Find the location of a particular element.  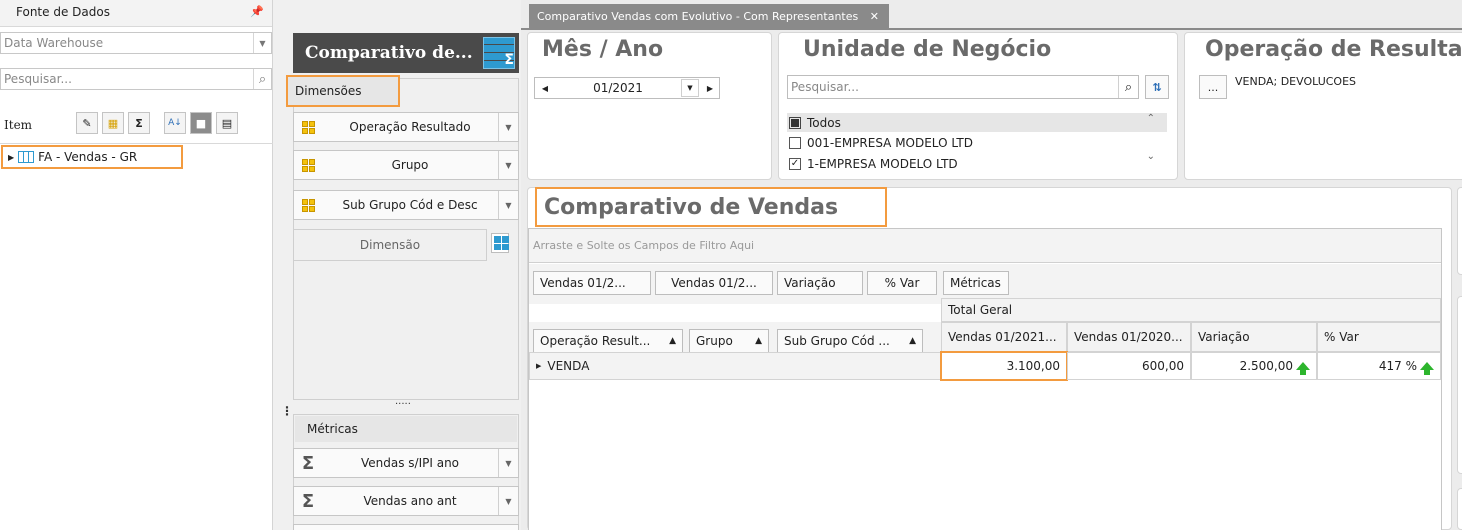

month-value: 01/2021 is located at coordinates (618, 88).